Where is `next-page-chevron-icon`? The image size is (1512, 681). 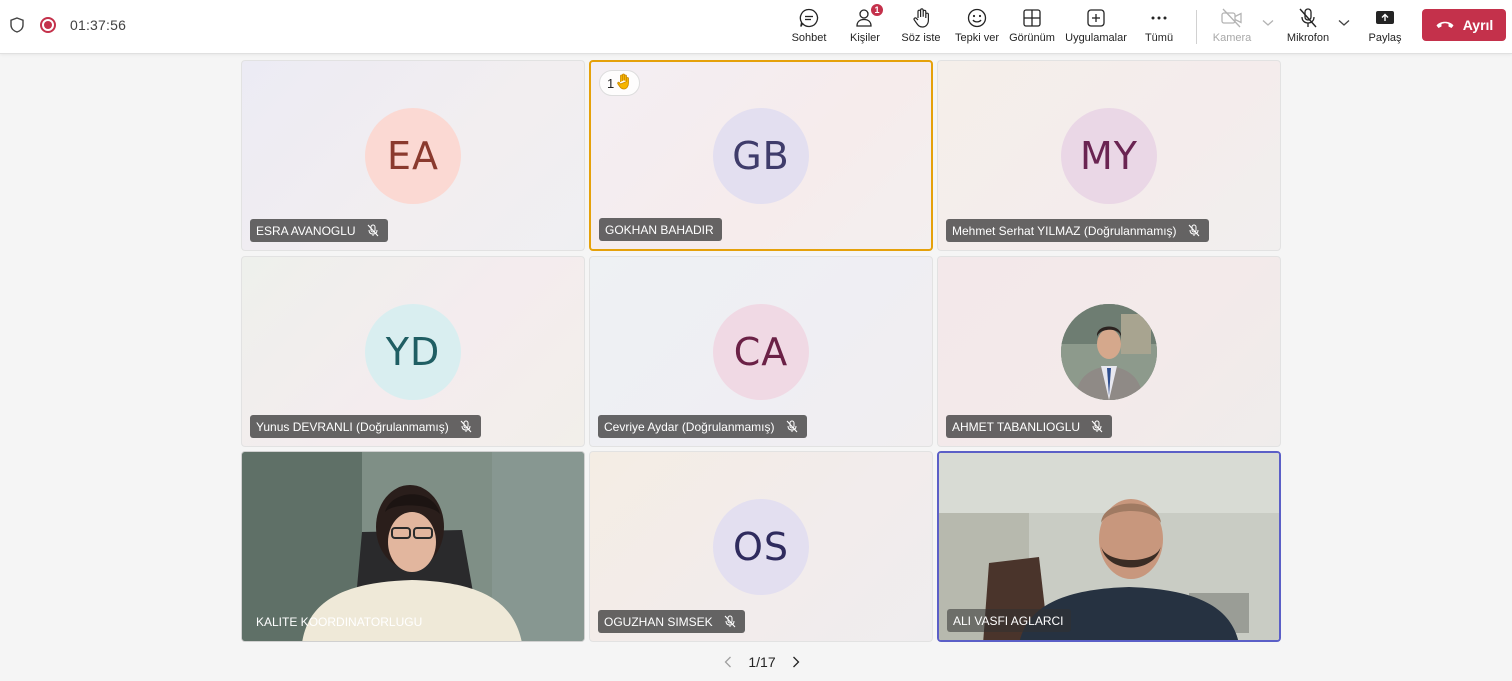
next-page-chevron-icon is located at coordinates (796, 662).